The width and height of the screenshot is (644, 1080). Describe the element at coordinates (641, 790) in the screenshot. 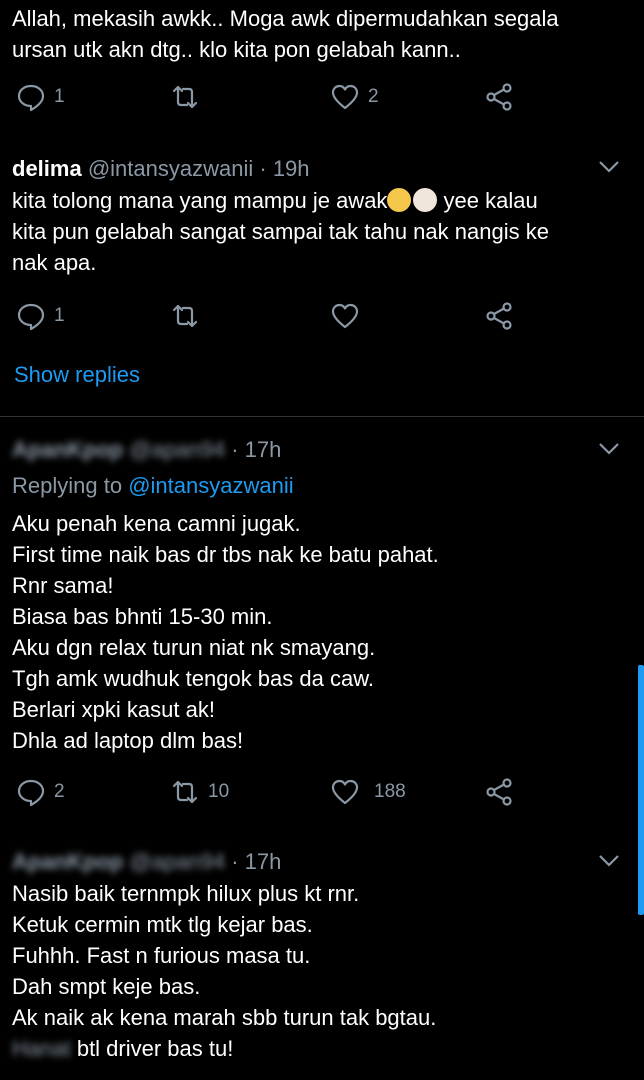

I see `scrollbar-thumb` at that location.